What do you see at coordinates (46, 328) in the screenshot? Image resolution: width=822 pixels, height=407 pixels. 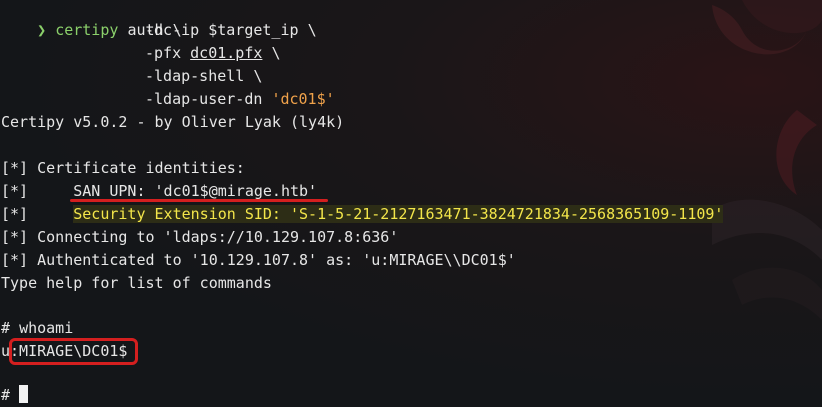 I see `shell-command: whoami` at bounding box center [46, 328].